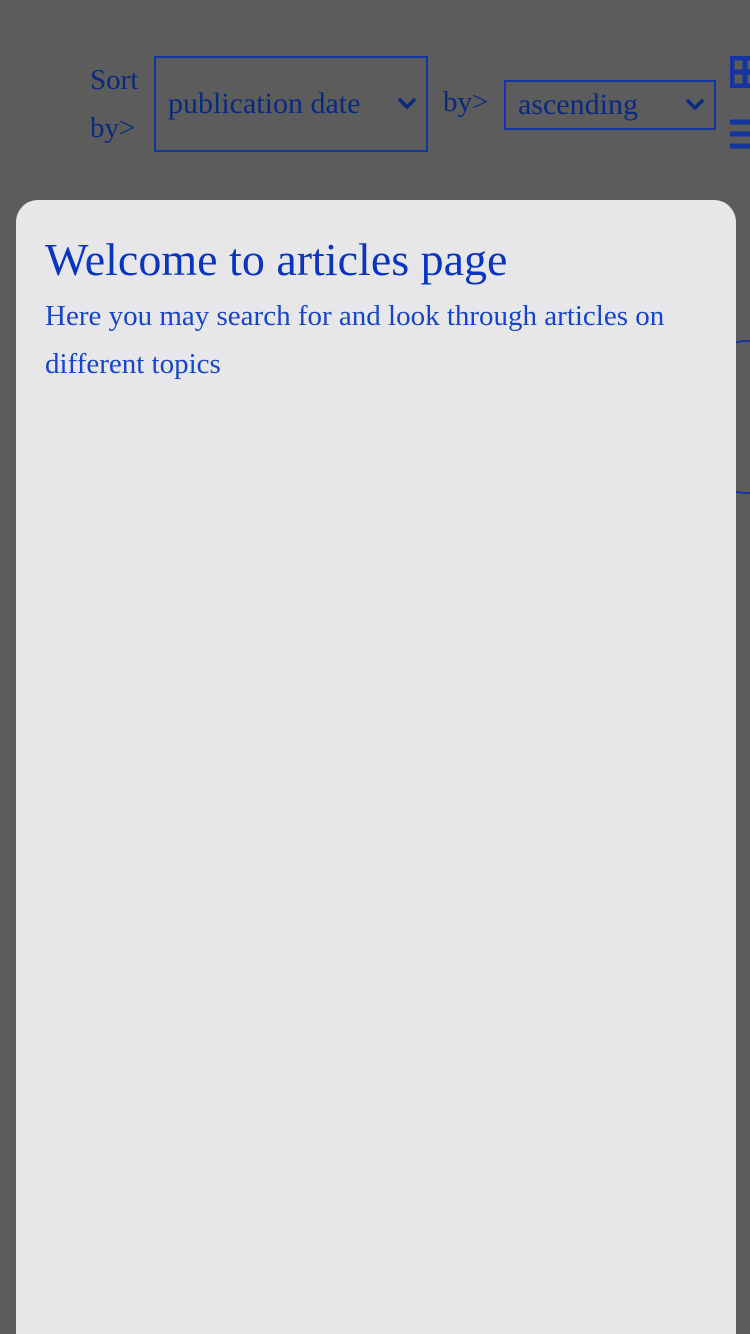  Describe the element at coordinates (264, 103) in the screenshot. I see `sort-field-value: publication date` at that location.